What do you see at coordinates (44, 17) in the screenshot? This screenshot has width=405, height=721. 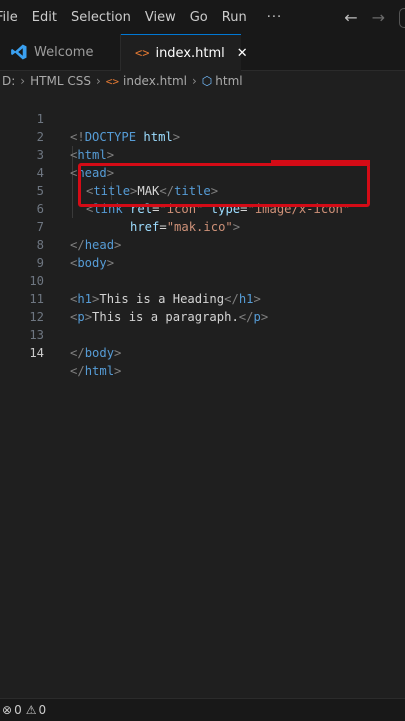 I see `menu-edit: Edit` at bounding box center [44, 17].